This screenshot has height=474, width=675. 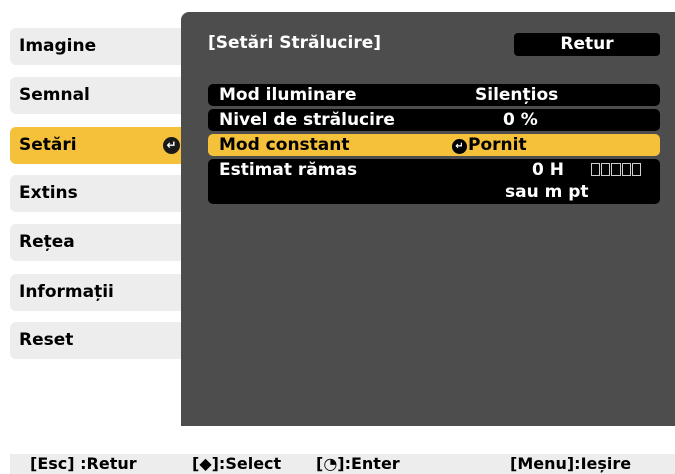 I want to click on menu-item-label: Setări, so click(x=48, y=145).